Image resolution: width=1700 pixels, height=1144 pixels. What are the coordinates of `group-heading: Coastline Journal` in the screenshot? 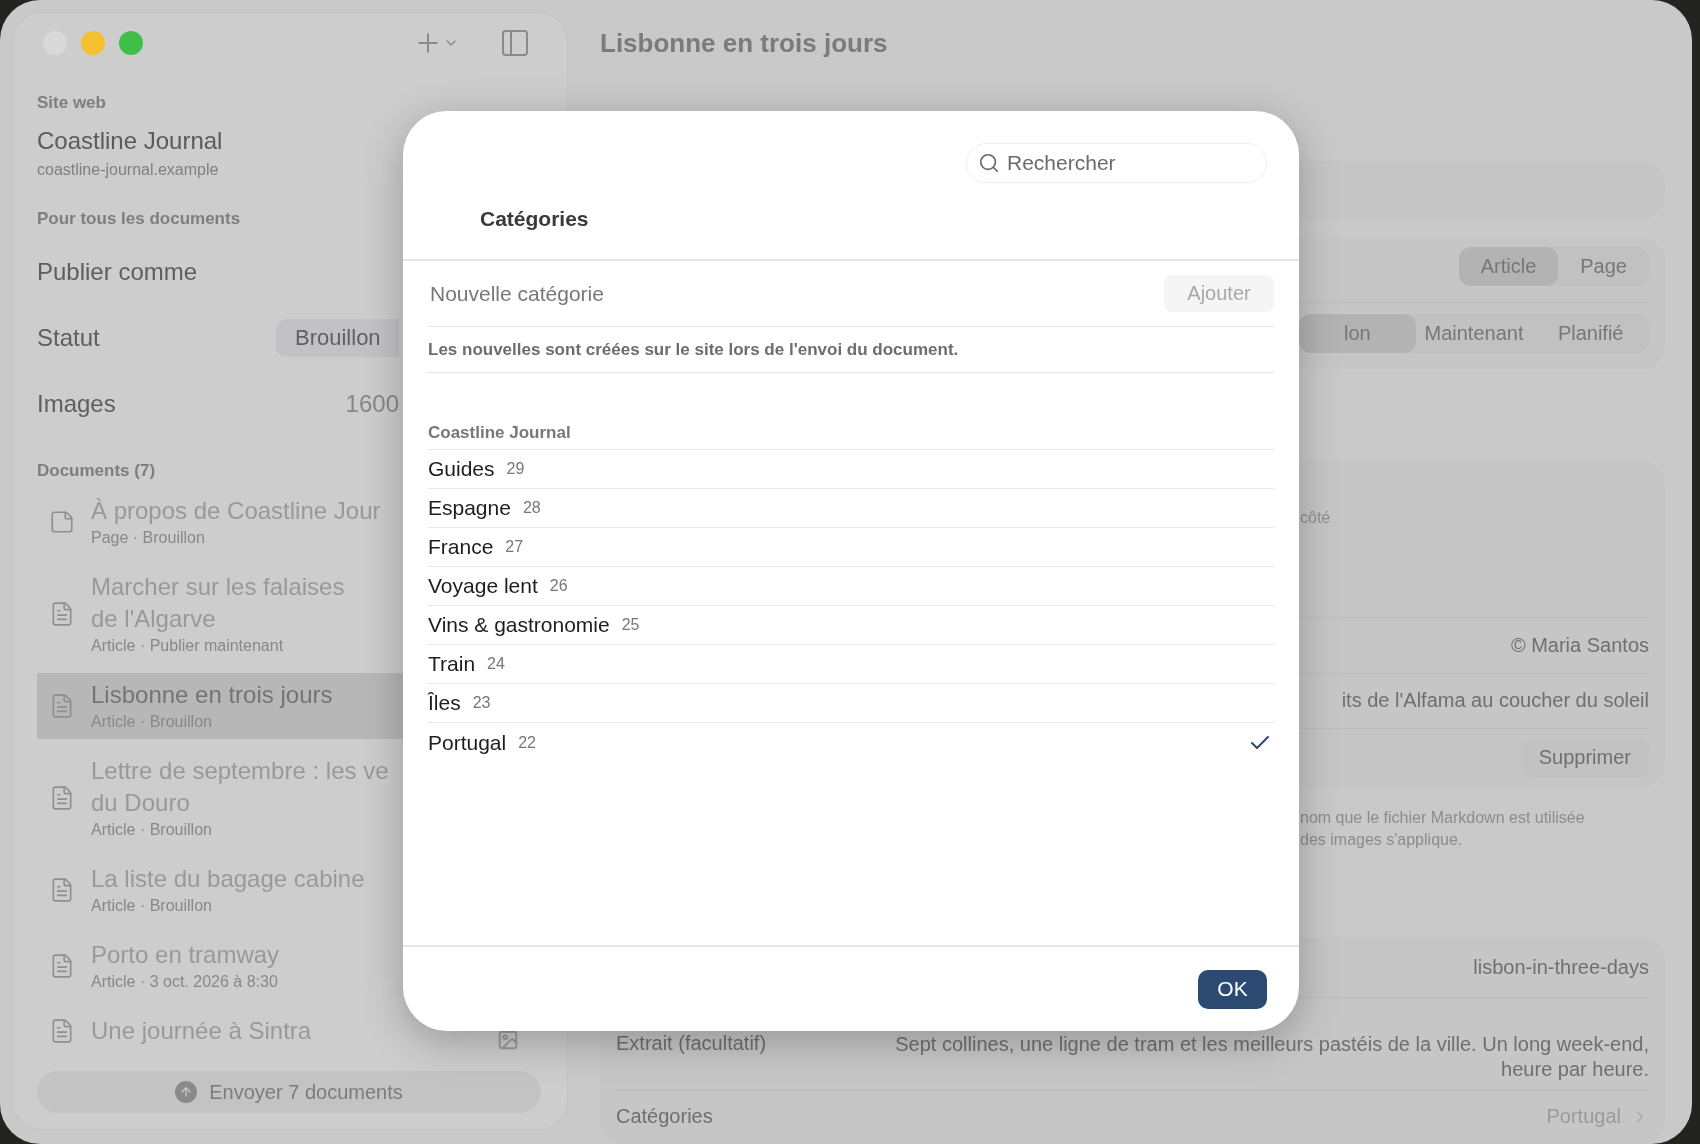 It's located at (851, 433).